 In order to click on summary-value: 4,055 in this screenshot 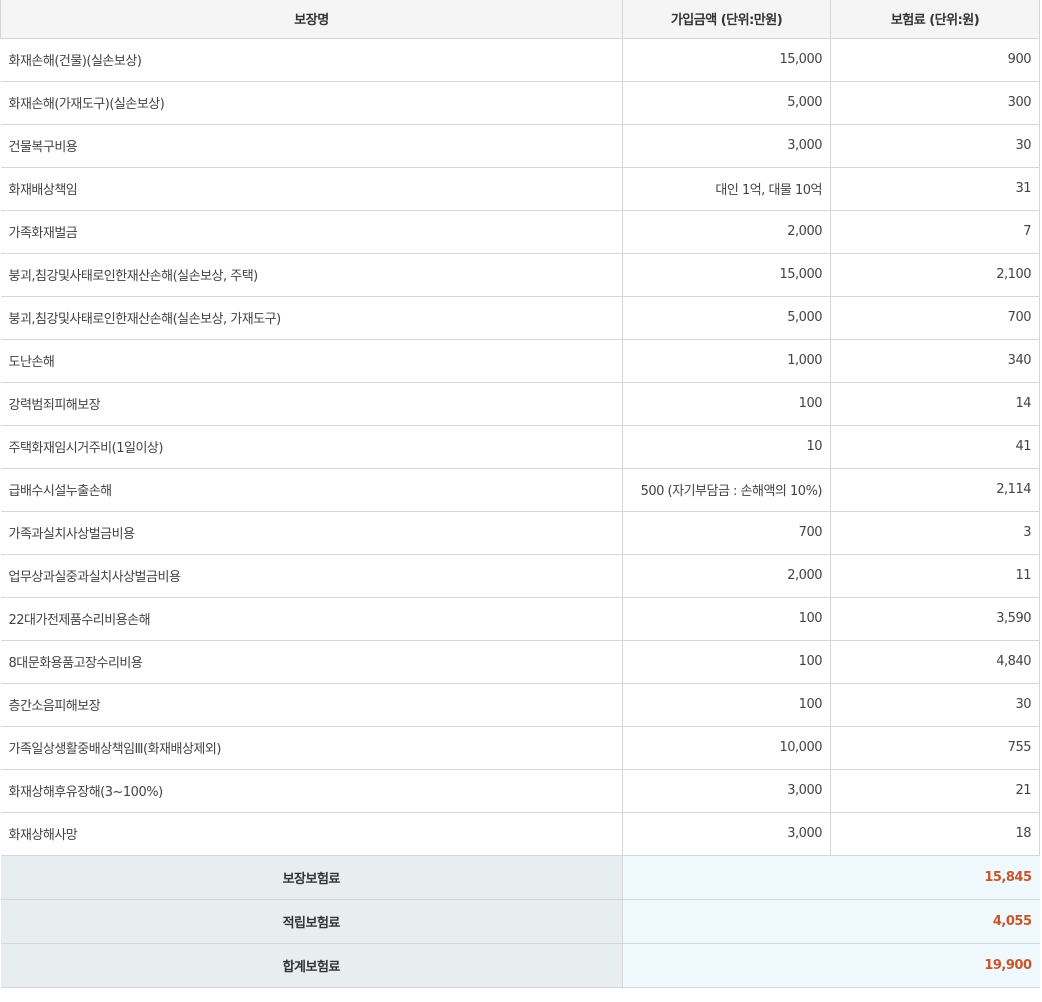, I will do `click(831, 921)`.